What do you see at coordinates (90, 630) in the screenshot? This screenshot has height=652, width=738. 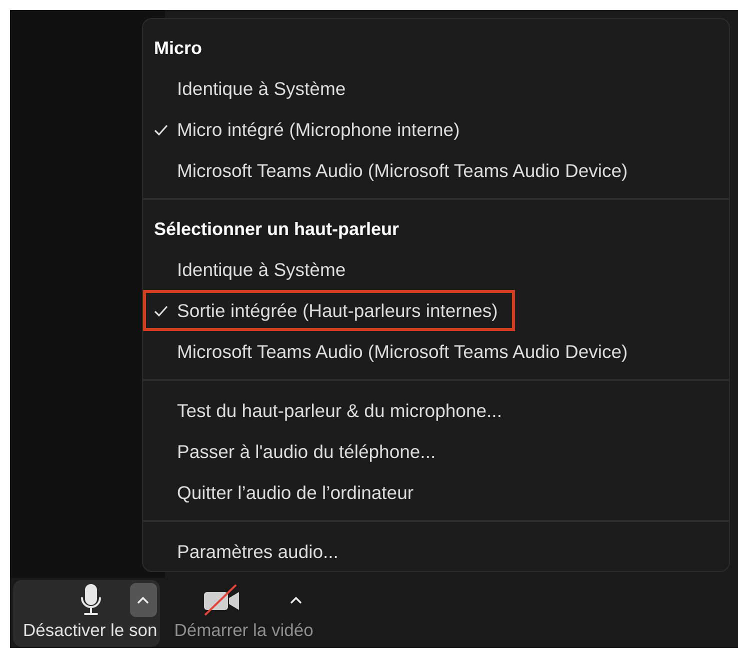 I see `toolbar-label: Désactiver le son` at bounding box center [90, 630].